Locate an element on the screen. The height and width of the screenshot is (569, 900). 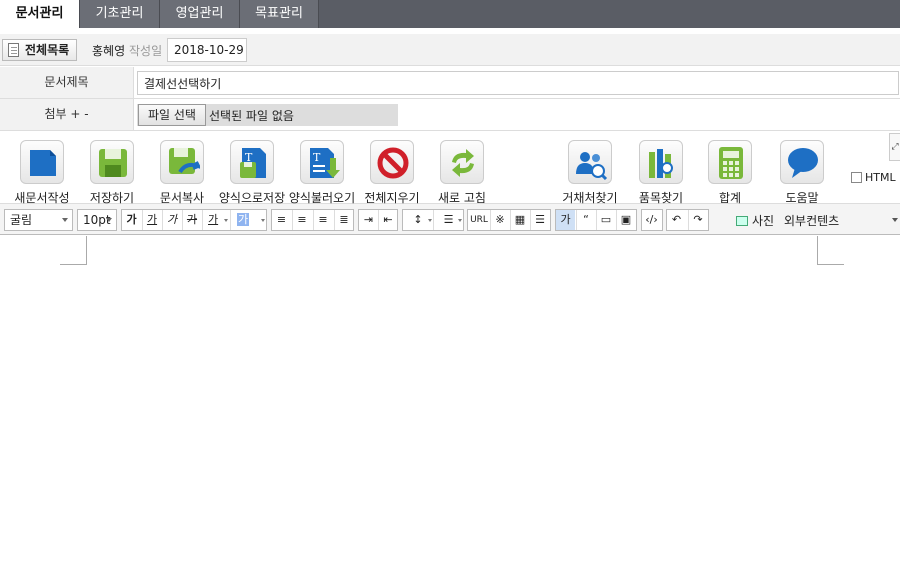
attachment-label: 첨부 + - is located at coordinates (67, 114).